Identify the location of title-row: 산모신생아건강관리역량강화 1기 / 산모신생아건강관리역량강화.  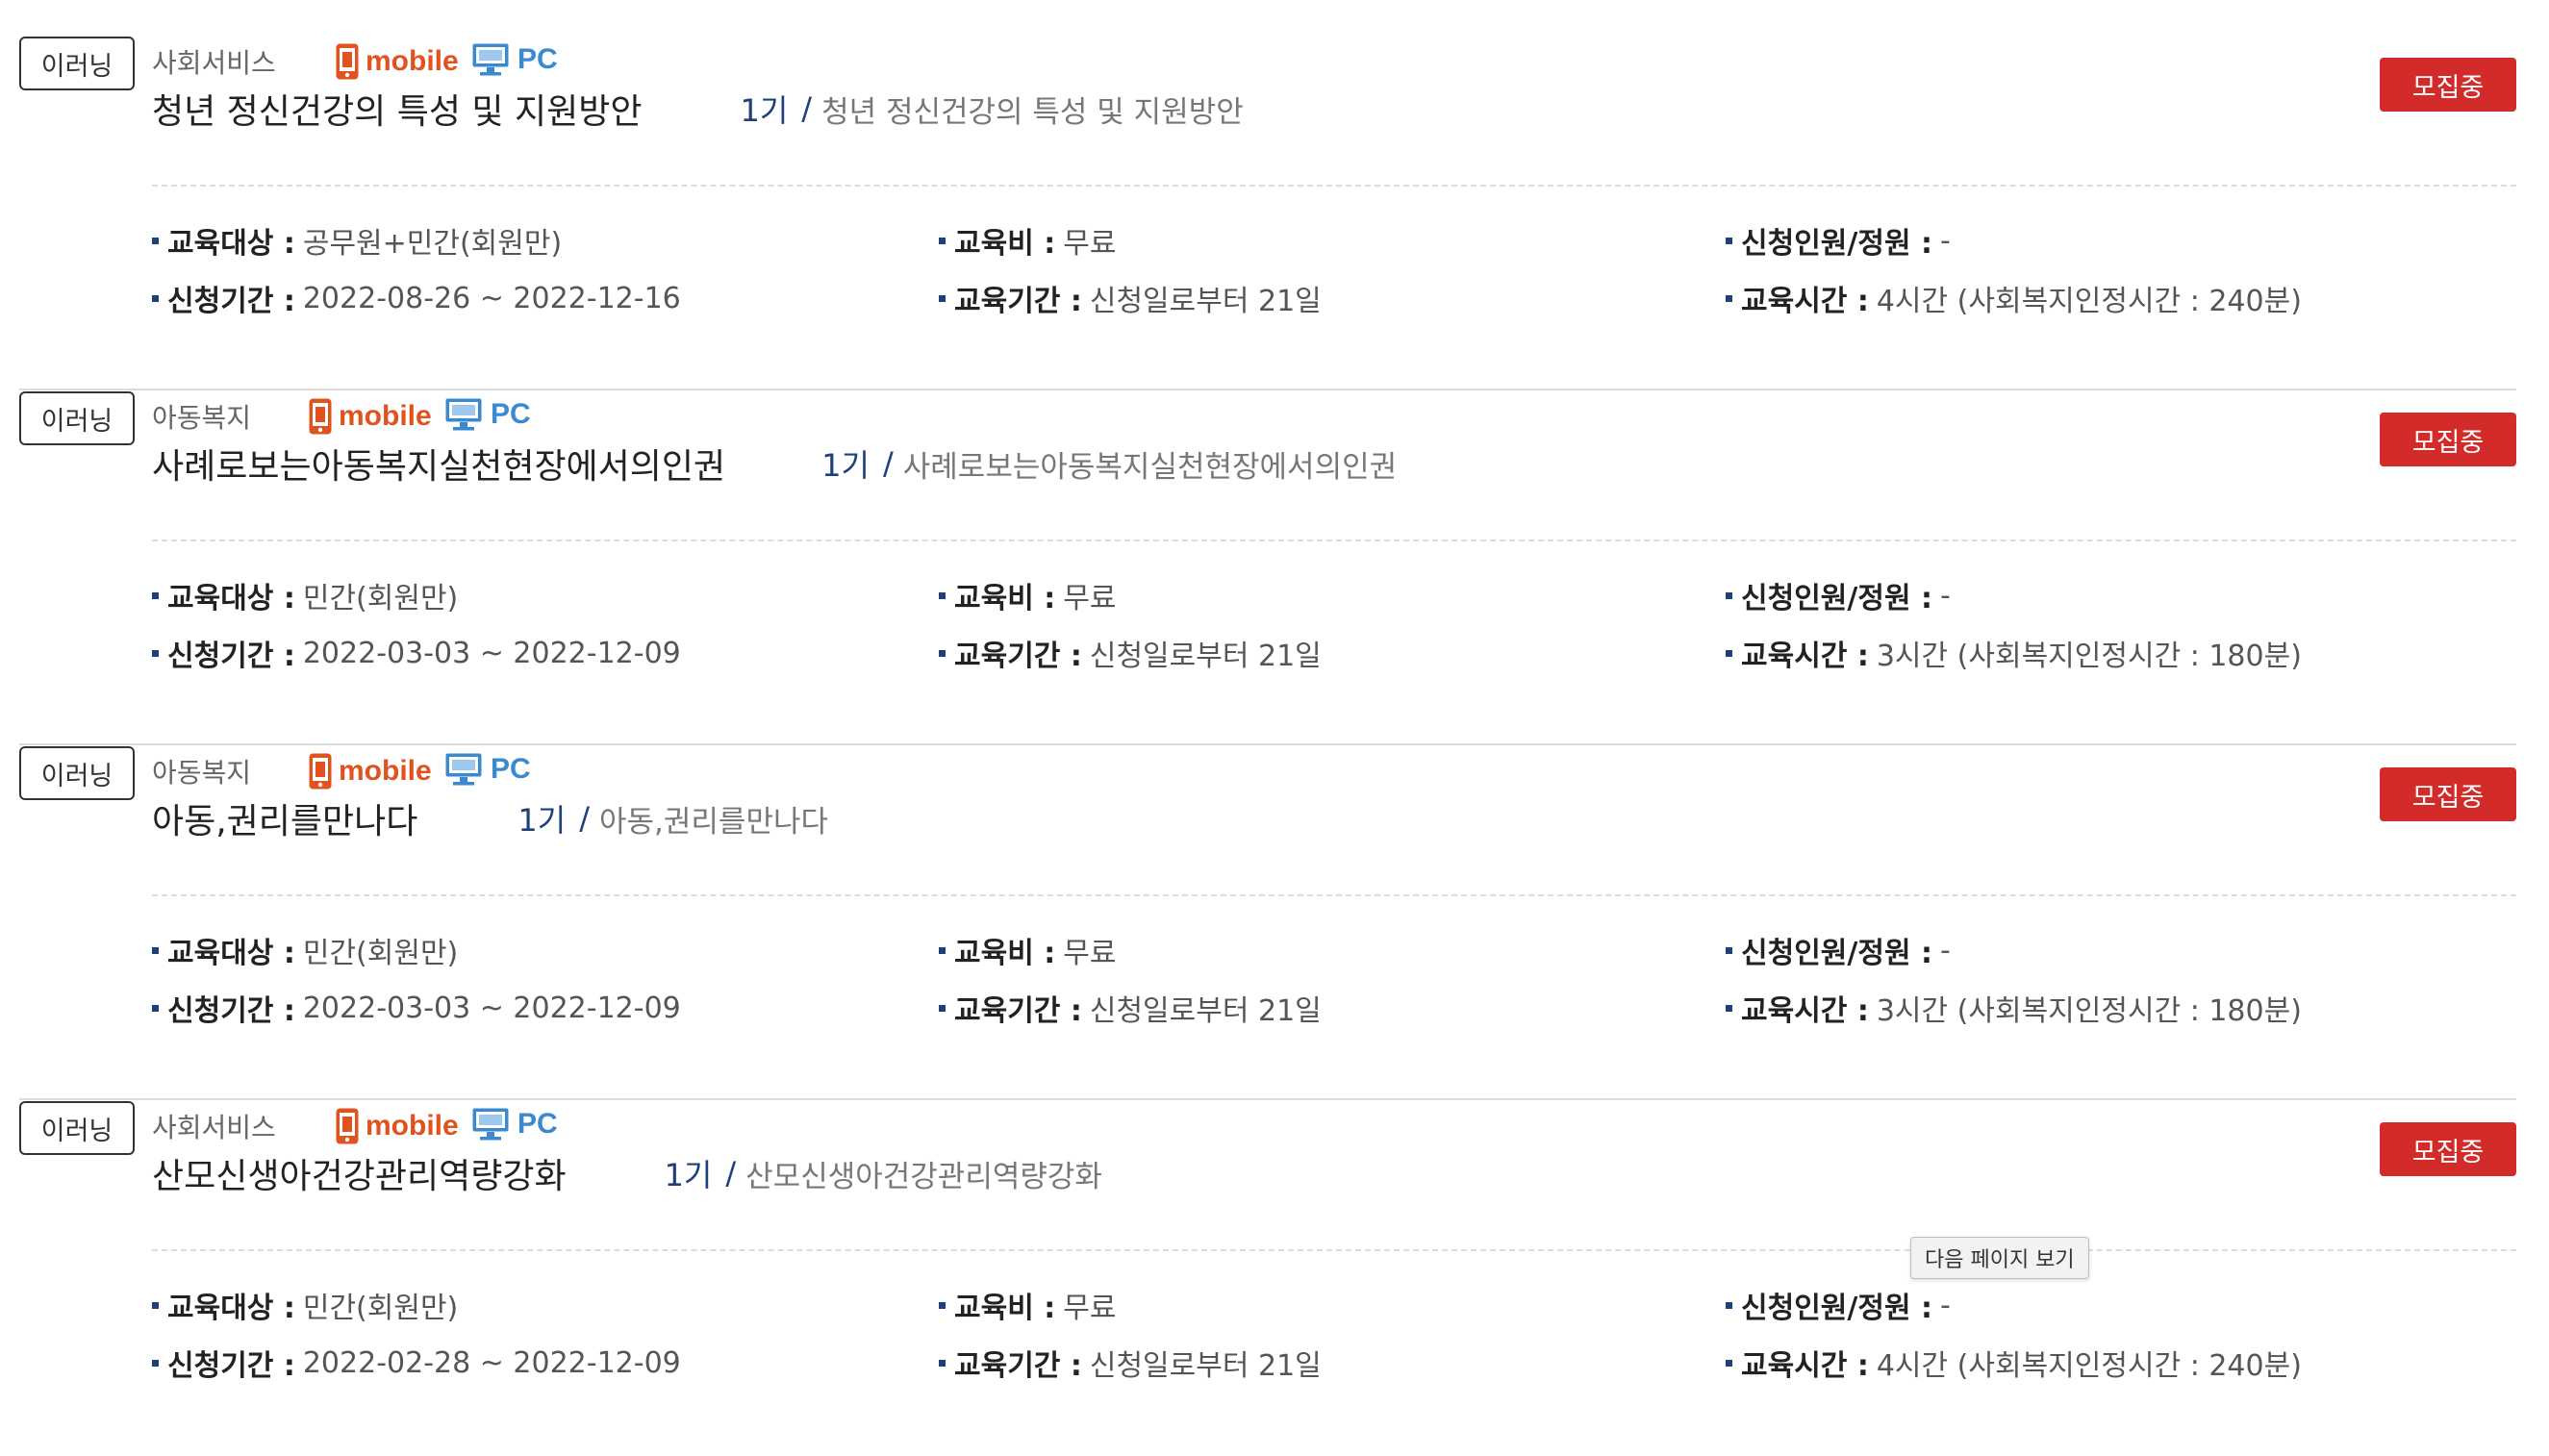
(627, 1173).